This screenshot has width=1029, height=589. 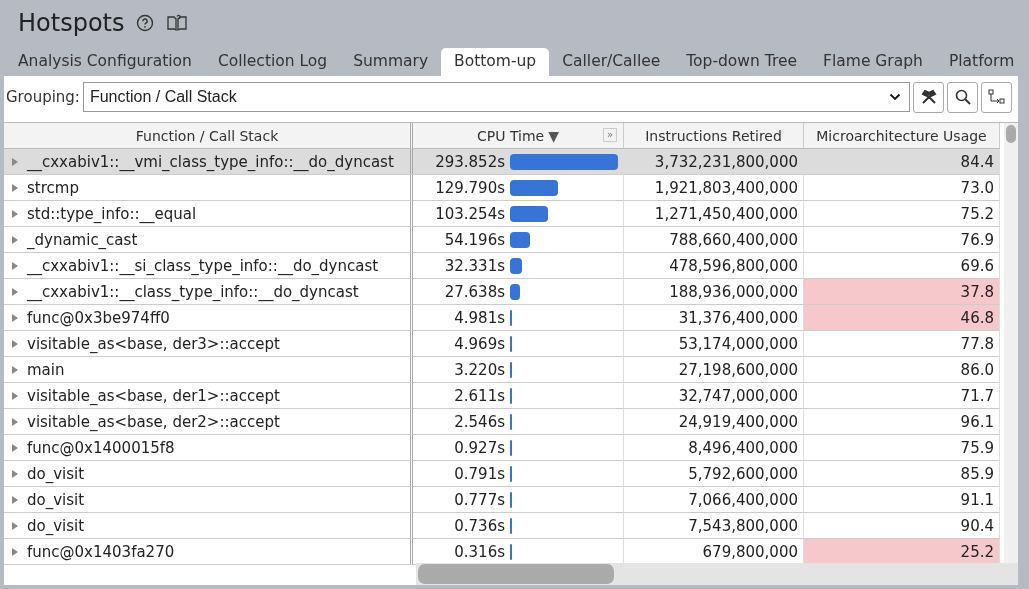 What do you see at coordinates (928, 97) in the screenshot?
I see `settings-button` at bounding box center [928, 97].